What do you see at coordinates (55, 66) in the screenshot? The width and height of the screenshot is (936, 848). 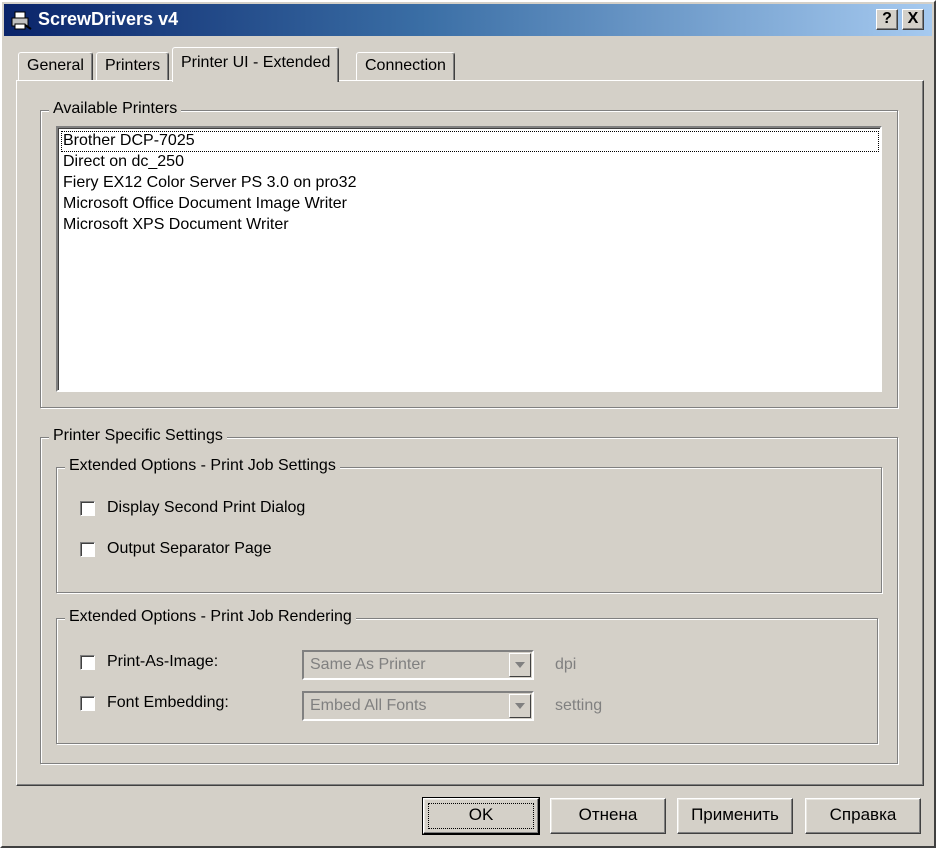 I see `tab-general: General` at bounding box center [55, 66].